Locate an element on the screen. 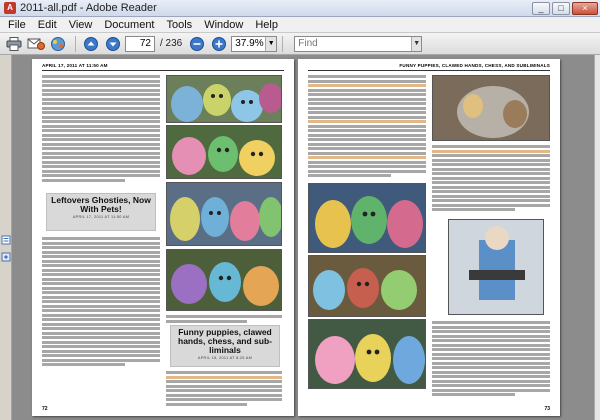 This screenshot has width=600, height=420. menu-help: Help is located at coordinates (266, 25).